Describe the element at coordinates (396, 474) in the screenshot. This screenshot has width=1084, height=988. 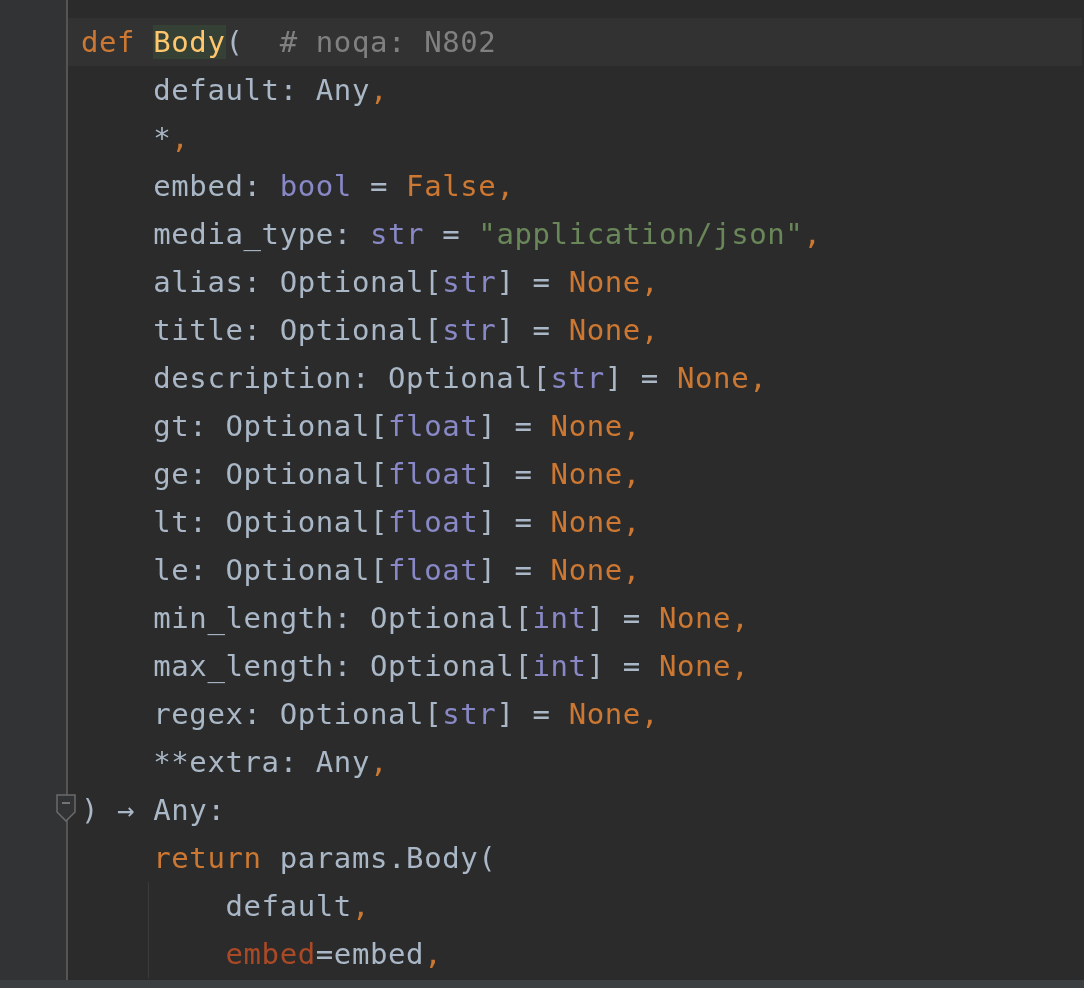
I see `code-line: ge: Optional[float] = None,` at that location.